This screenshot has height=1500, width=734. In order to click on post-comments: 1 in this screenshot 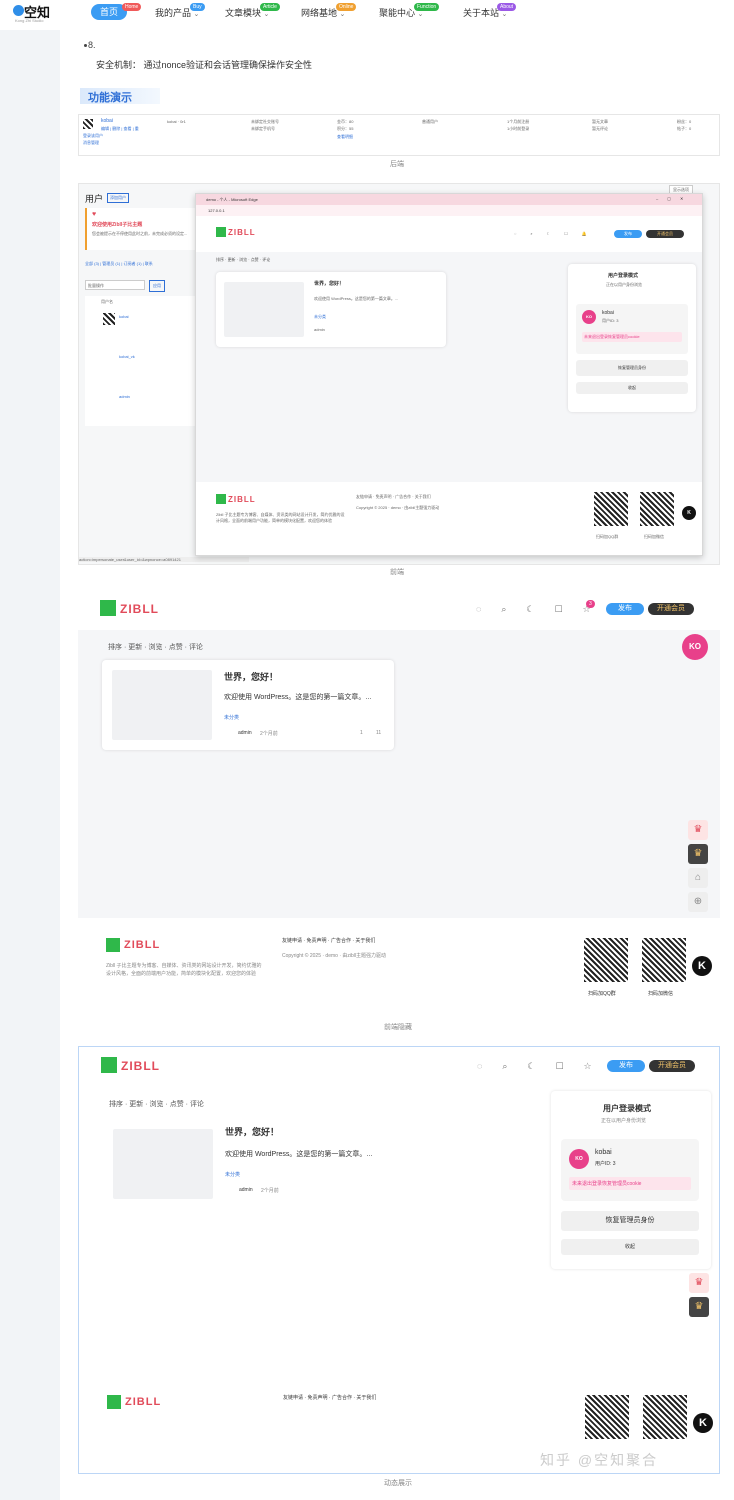, I will do `click(361, 733)`.